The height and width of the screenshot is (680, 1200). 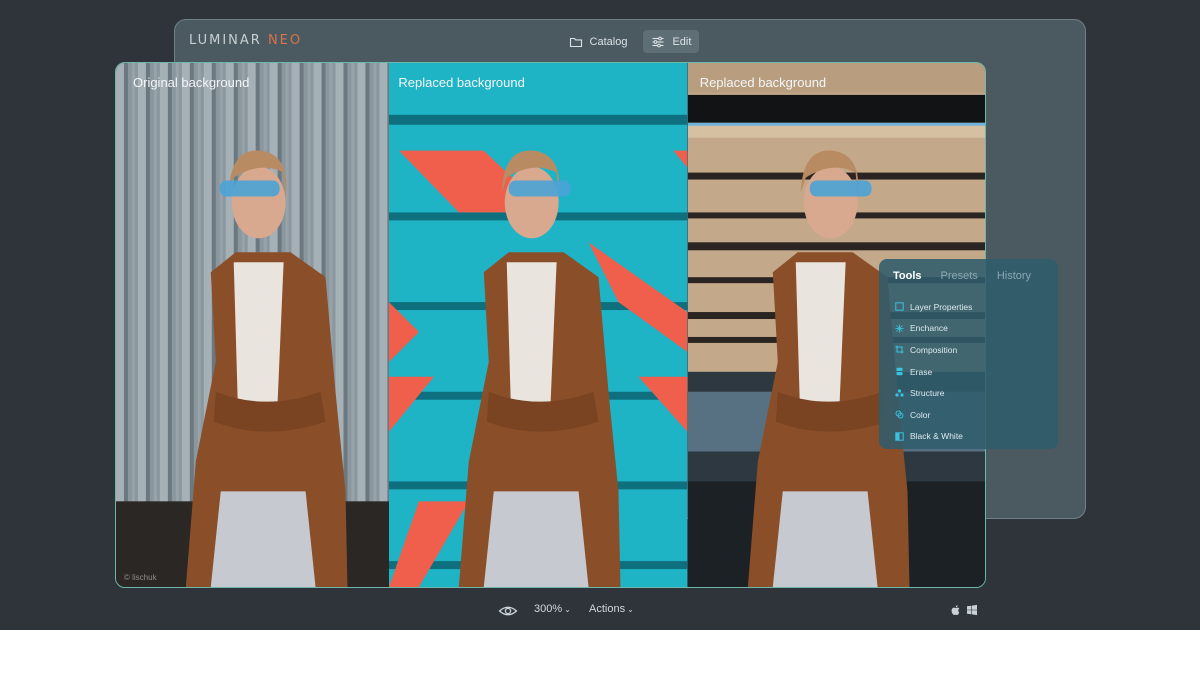 I want to click on tool-label: Structure, so click(x=927, y=393).